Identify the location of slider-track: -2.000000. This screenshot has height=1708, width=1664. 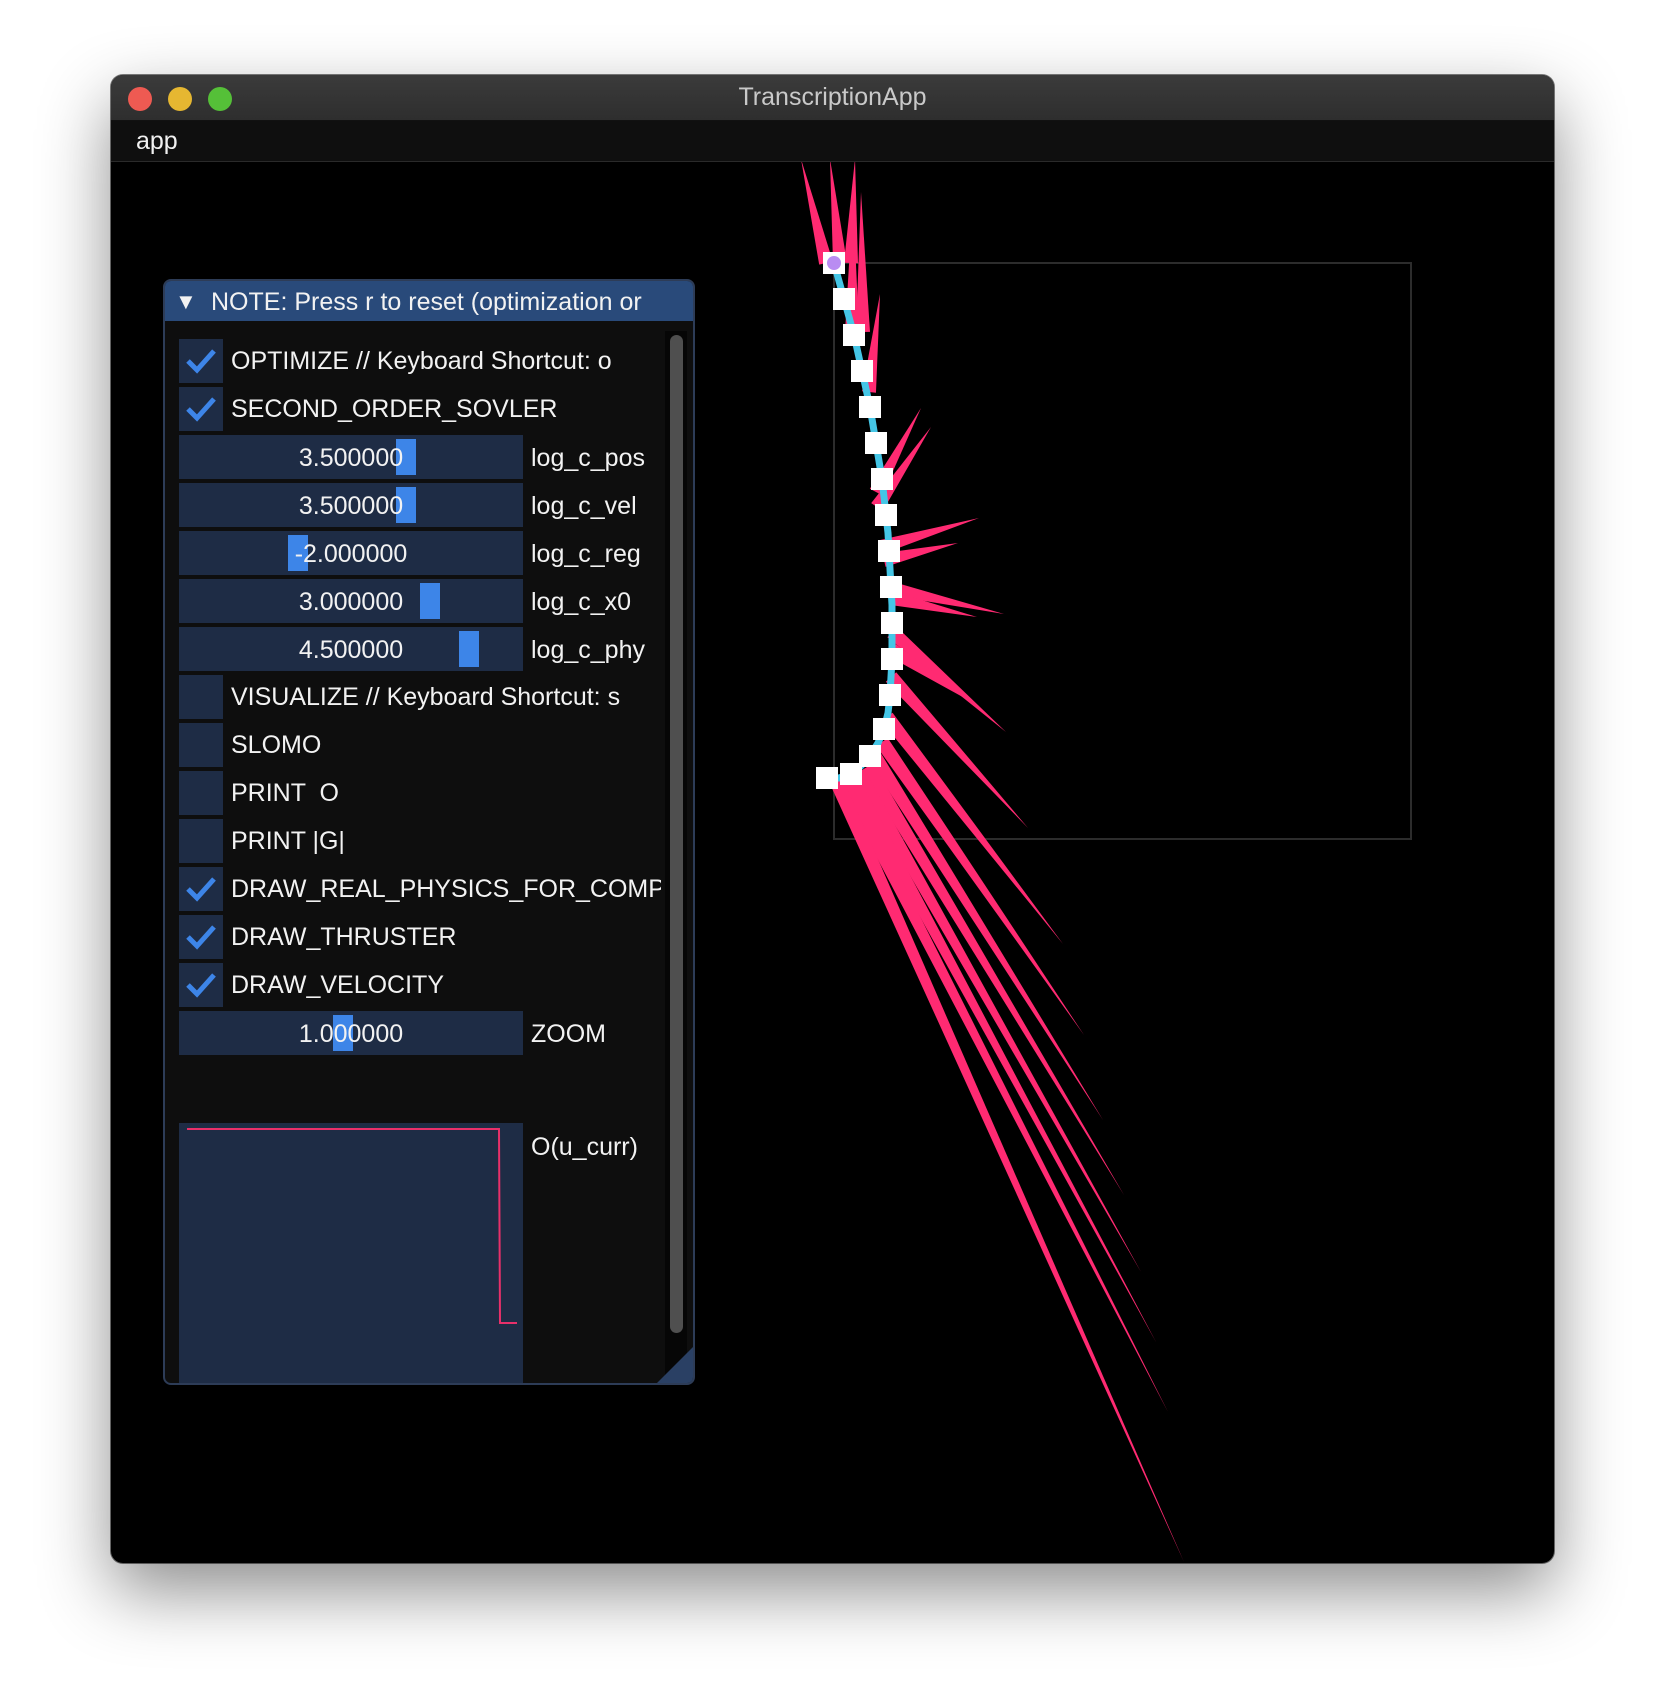
(351, 553).